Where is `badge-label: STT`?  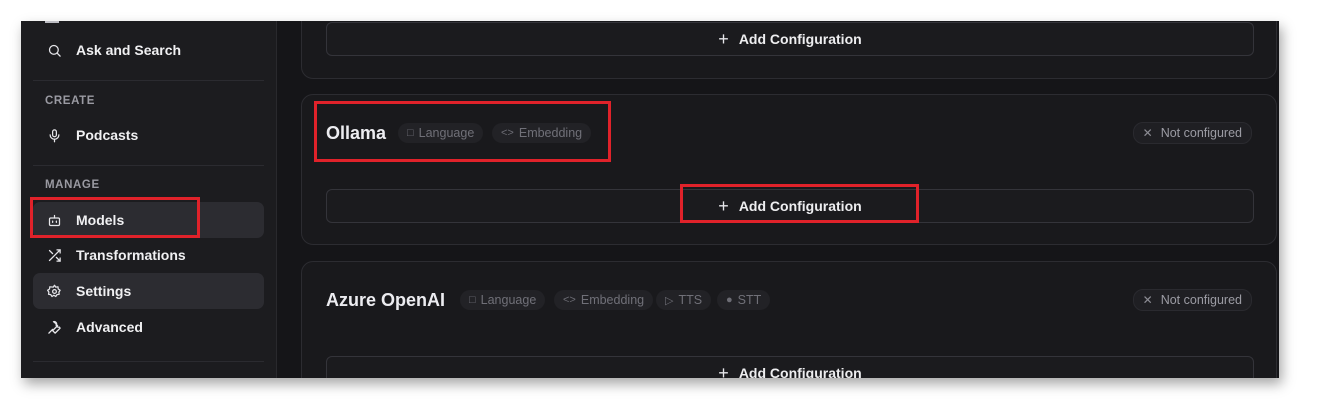 badge-label: STT is located at coordinates (749, 300).